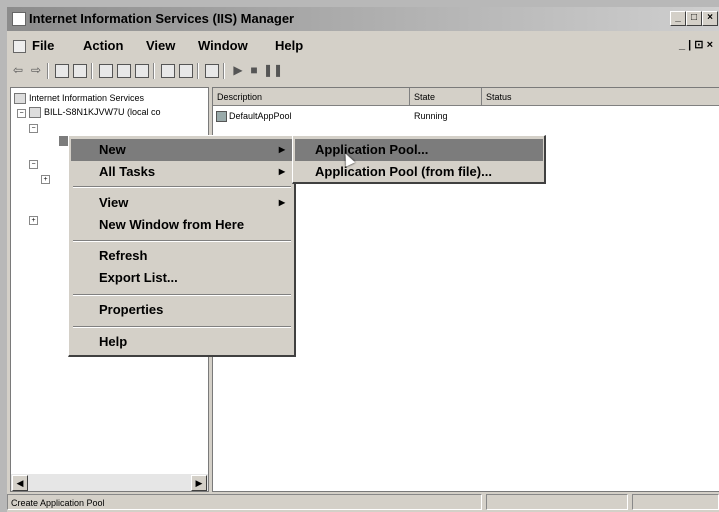  What do you see at coordinates (600, 97) in the screenshot?
I see `column-header-status: Status` at bounding box center [600, 97].